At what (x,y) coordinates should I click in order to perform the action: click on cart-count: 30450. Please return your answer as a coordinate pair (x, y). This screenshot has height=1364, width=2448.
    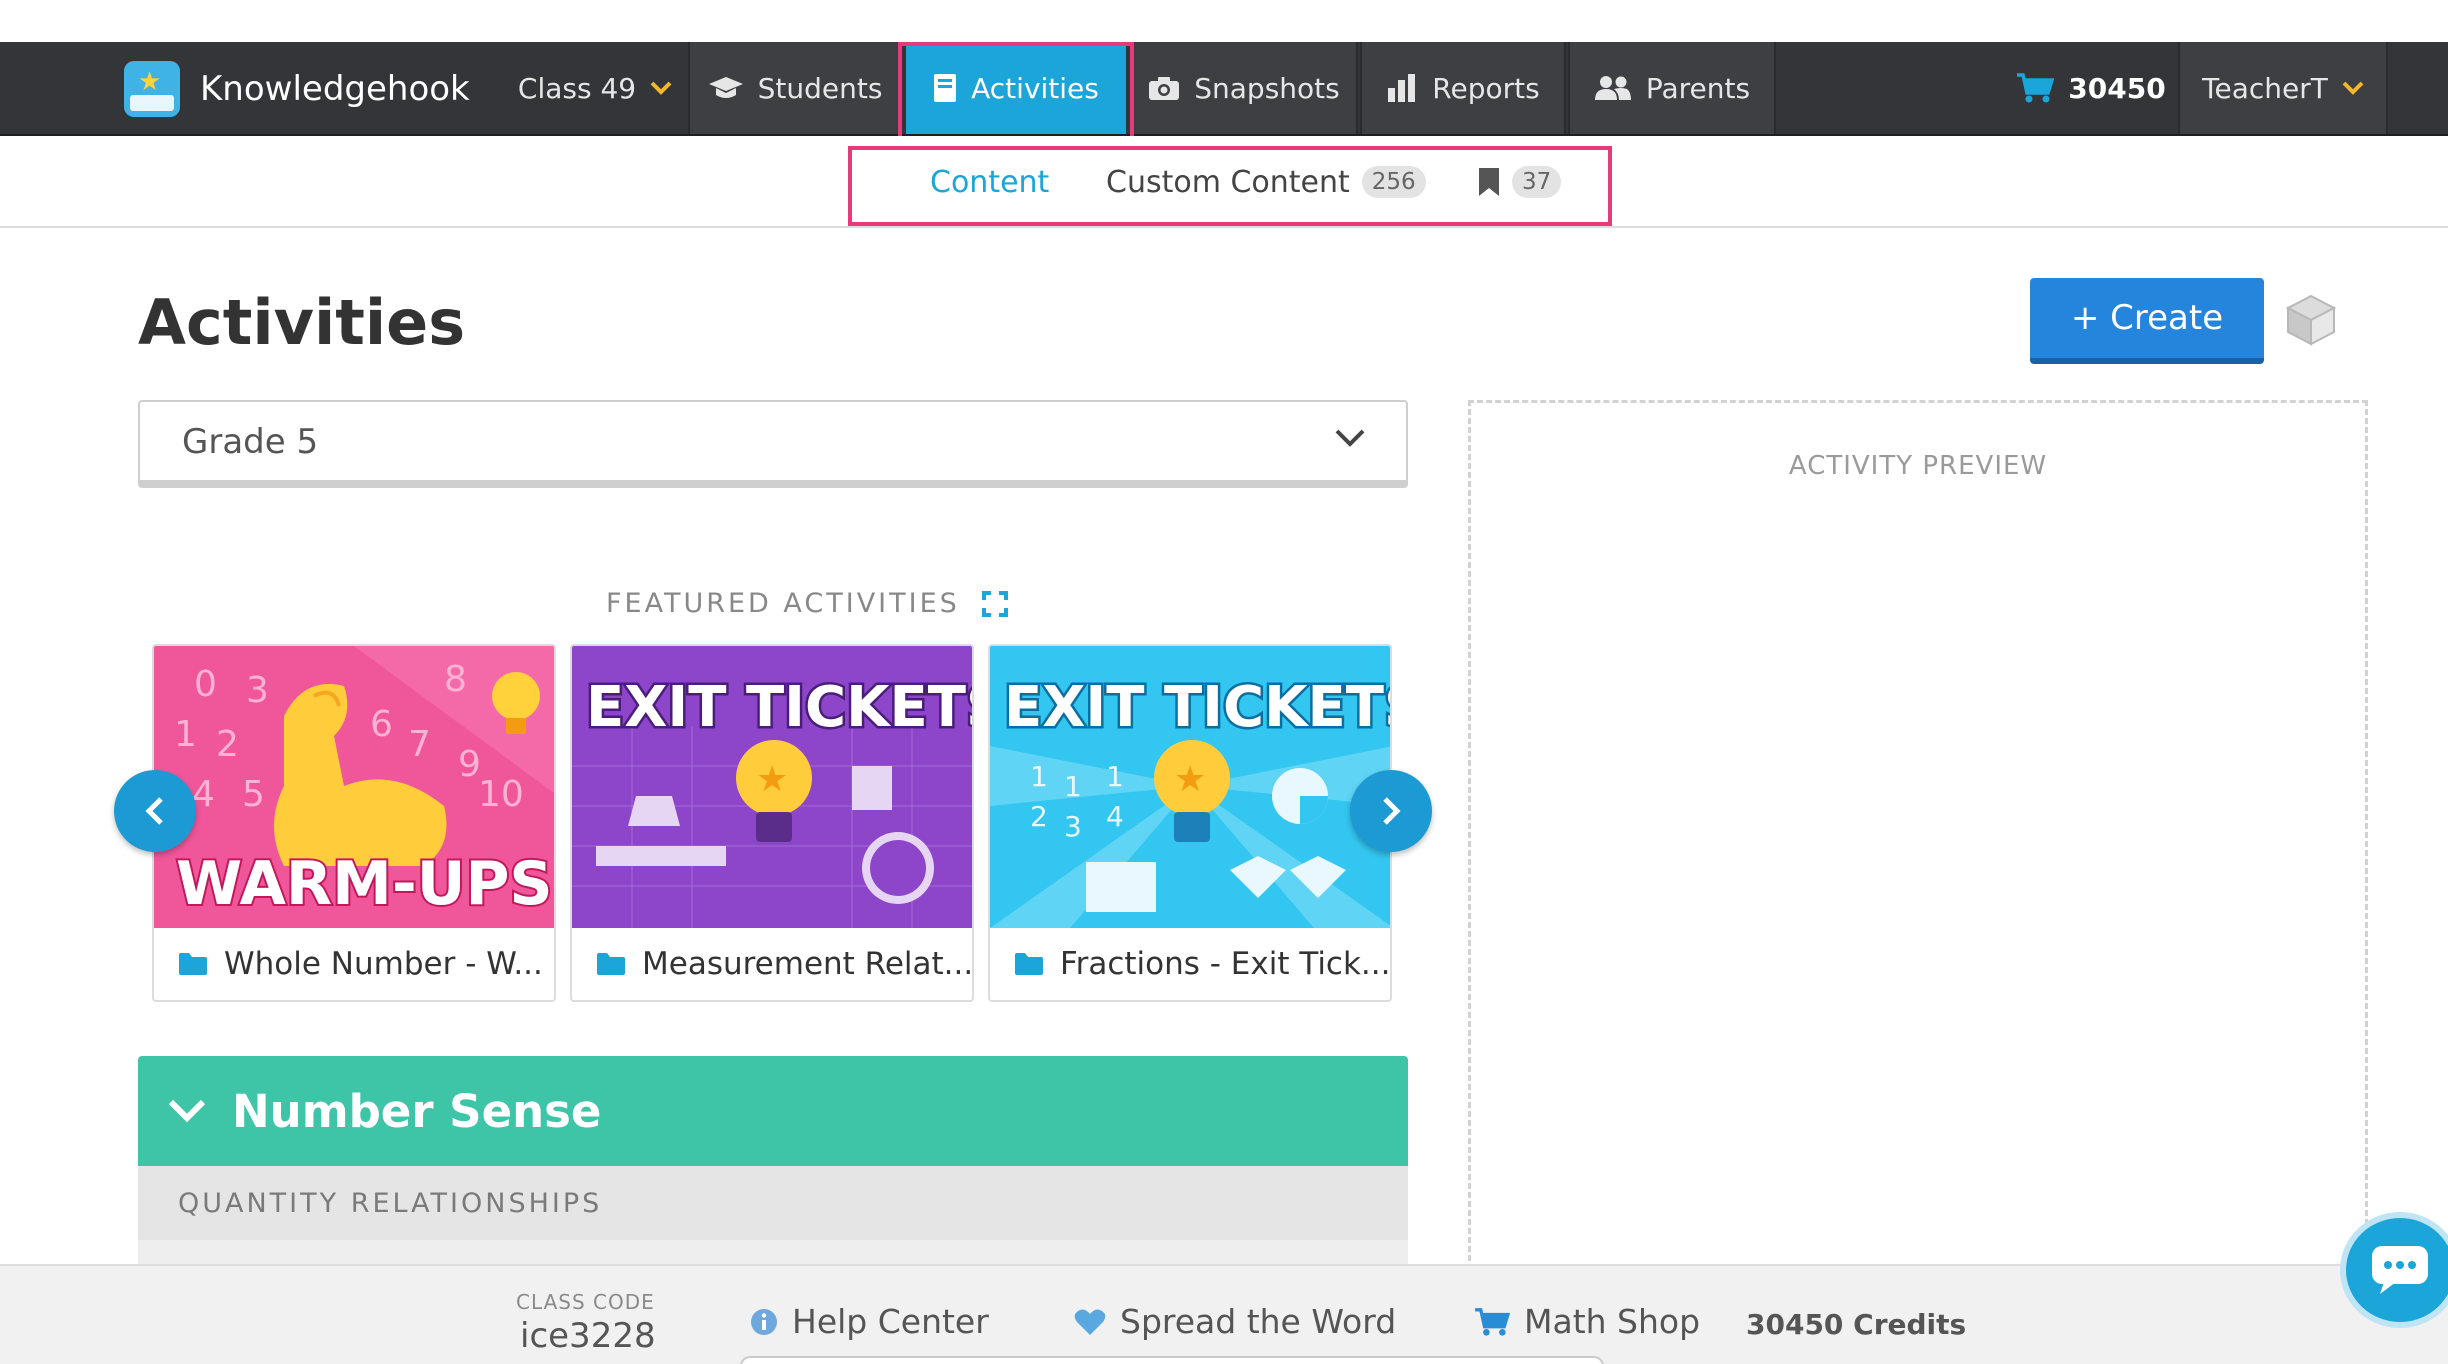
    Looking at the image, I should click on (2117, 88).